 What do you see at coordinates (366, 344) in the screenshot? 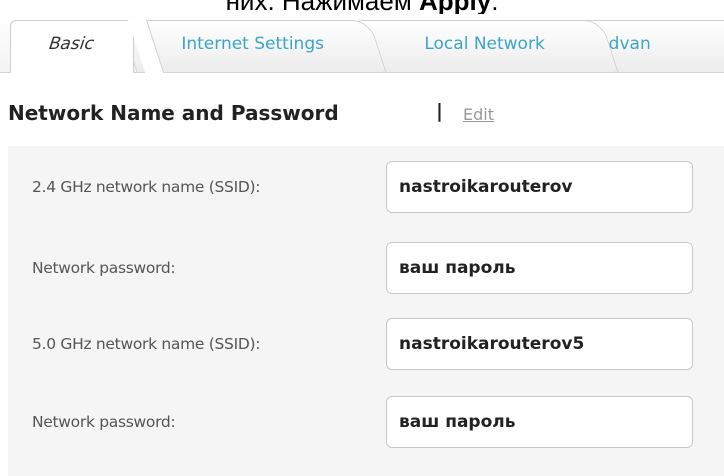
I see `form-row-ssid-50: 5.0 GHz network name (SSID):` at bounding box center [366, 344].